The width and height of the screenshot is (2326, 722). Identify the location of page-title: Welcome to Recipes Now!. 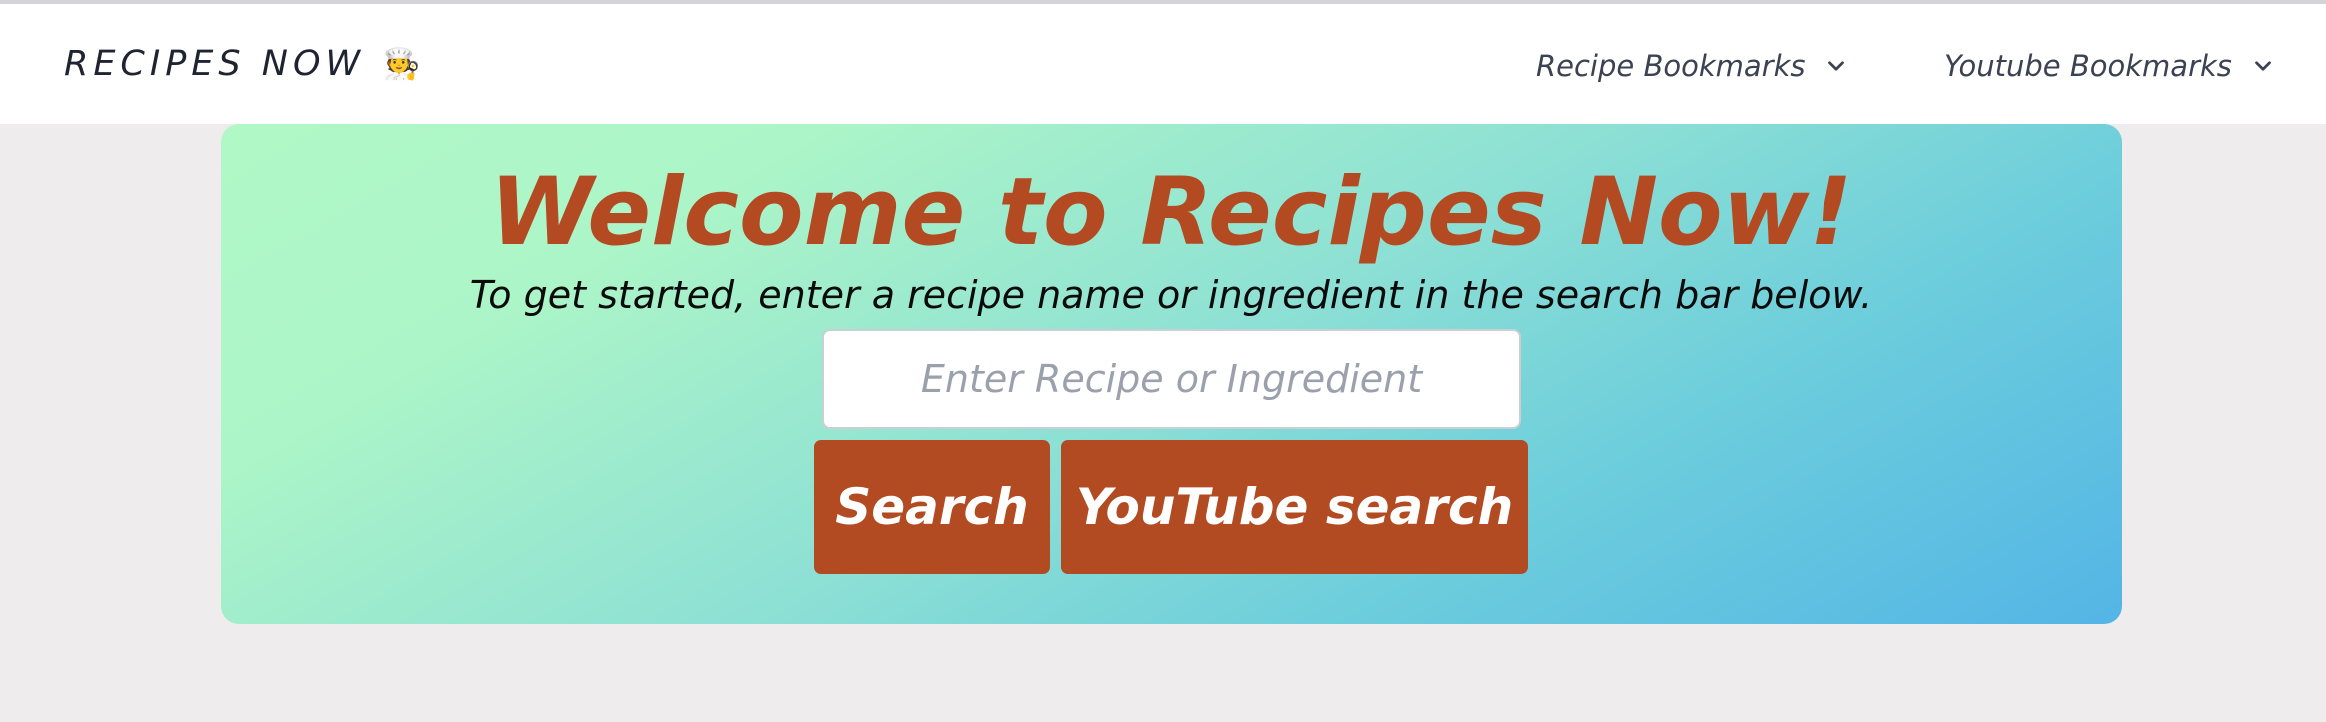
(1171, 212).